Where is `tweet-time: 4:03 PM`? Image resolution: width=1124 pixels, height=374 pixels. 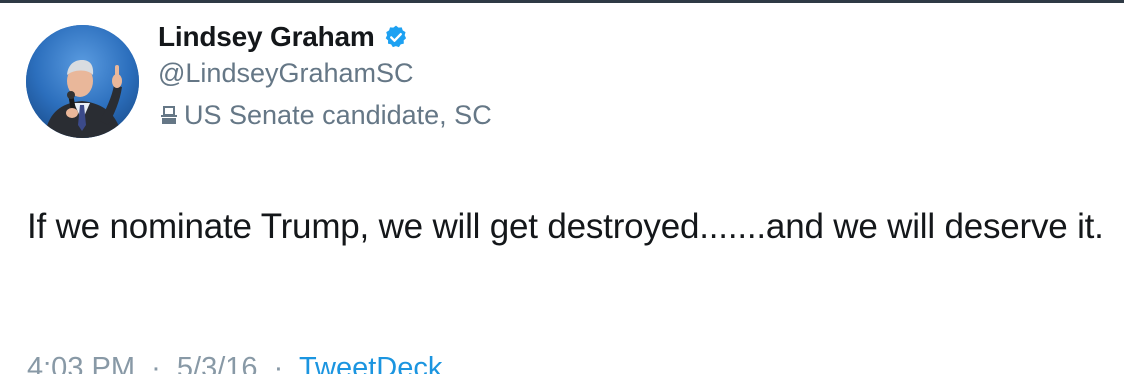 tweet-time: 4:03 PM is located at coordinates (81, 363).